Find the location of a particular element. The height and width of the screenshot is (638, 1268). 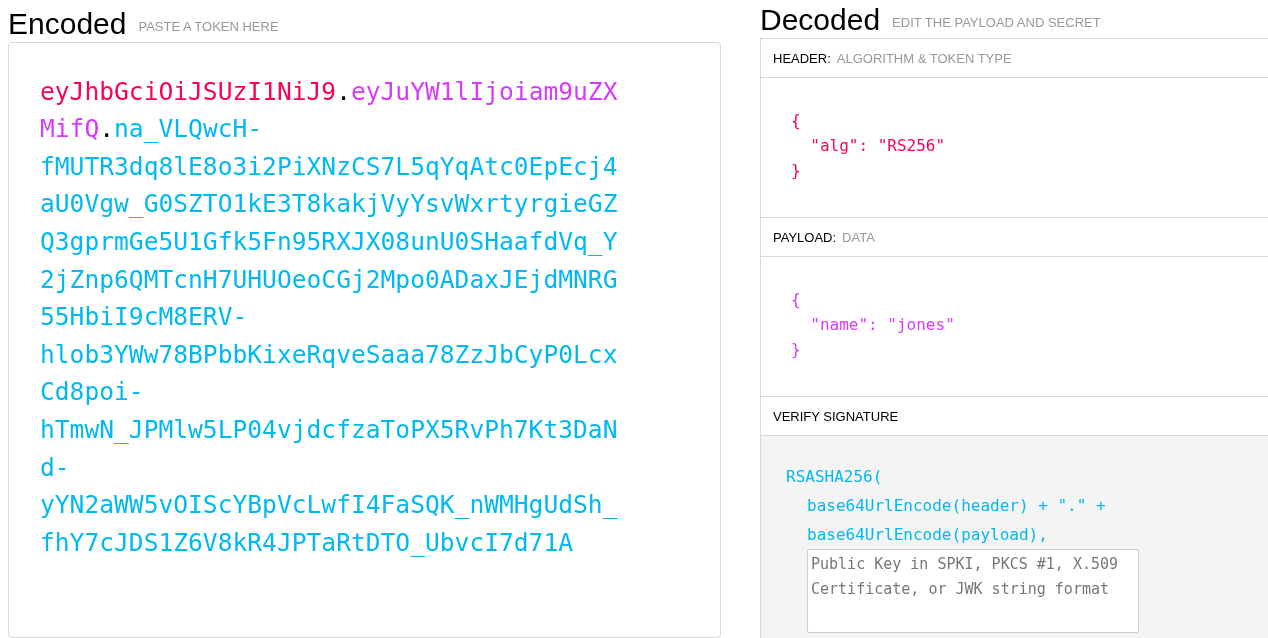

section-label: HEADER: is located at coordinates (802, 58).